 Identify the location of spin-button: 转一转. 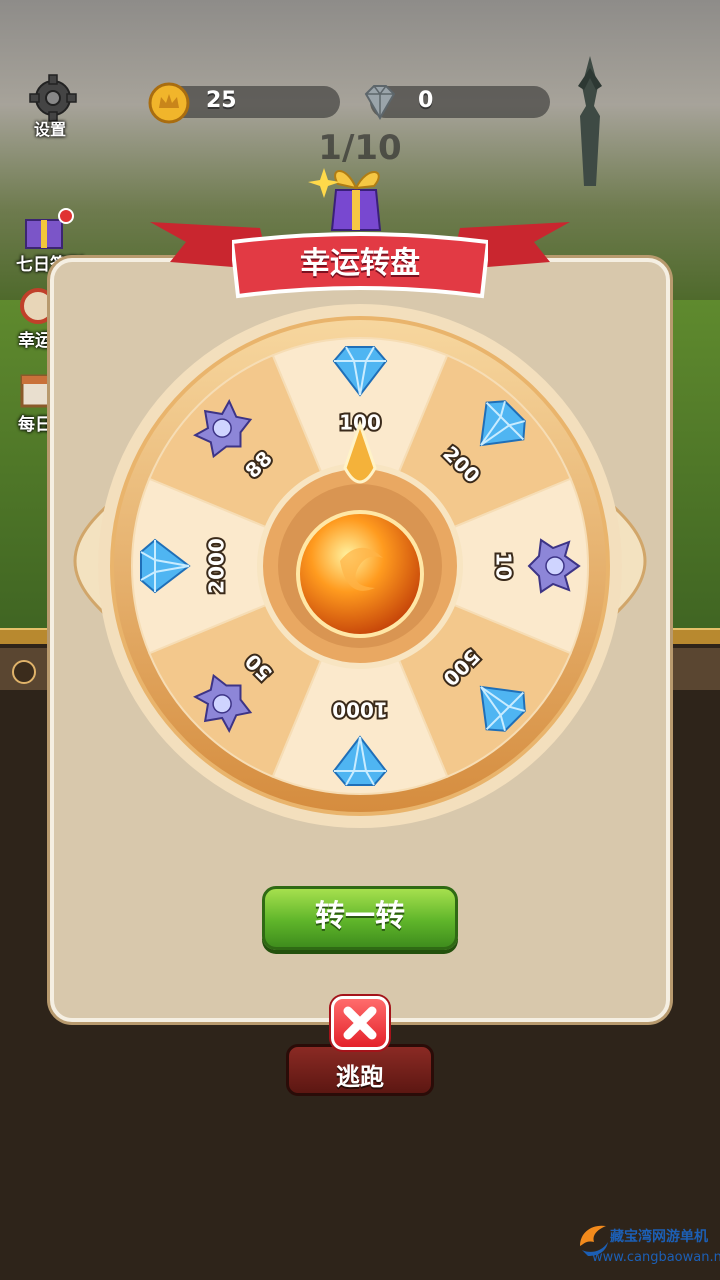
(360, 918).